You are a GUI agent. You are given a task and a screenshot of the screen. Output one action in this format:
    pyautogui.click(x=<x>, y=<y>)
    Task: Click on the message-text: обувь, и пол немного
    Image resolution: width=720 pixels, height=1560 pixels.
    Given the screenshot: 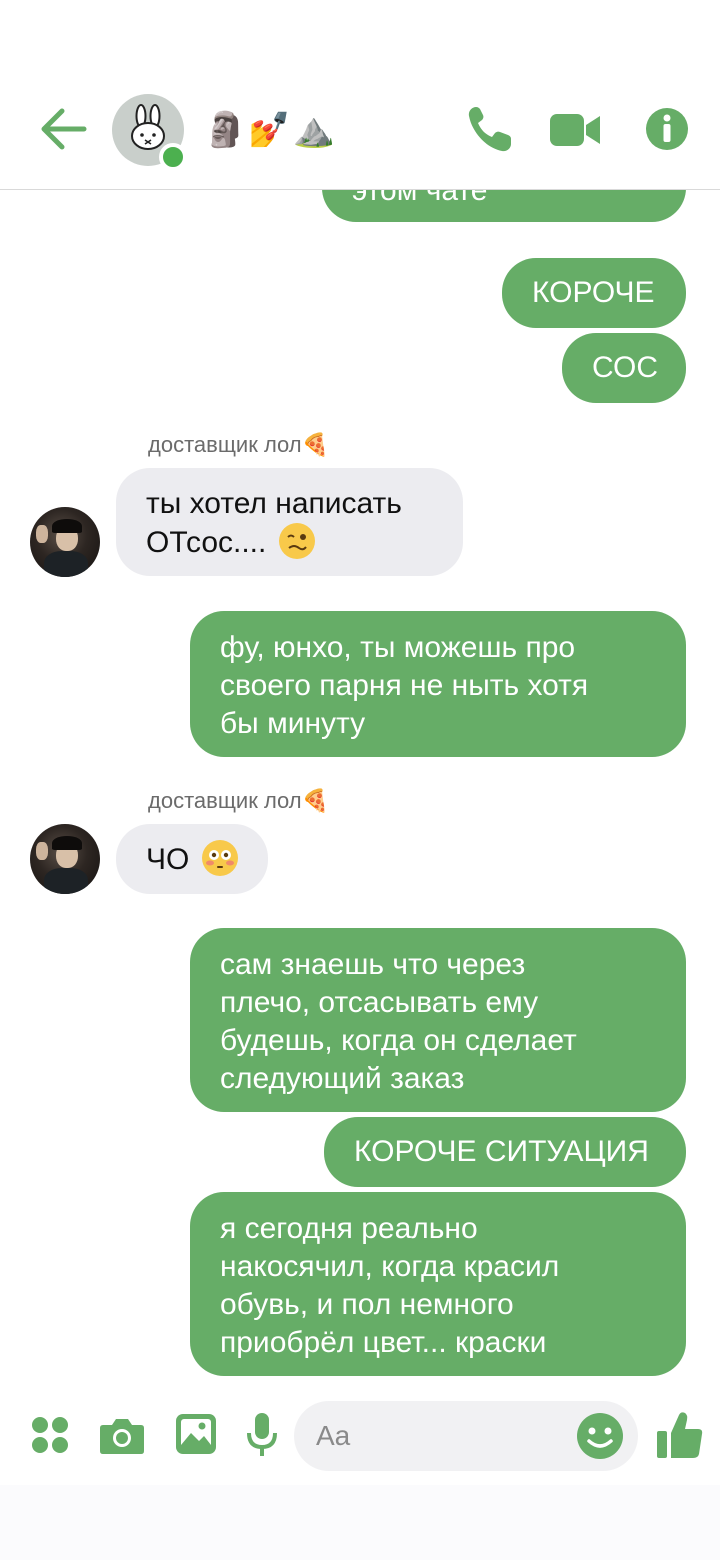 What is the action you would take?
    pyautogui.click(x=367, y=1304)
    